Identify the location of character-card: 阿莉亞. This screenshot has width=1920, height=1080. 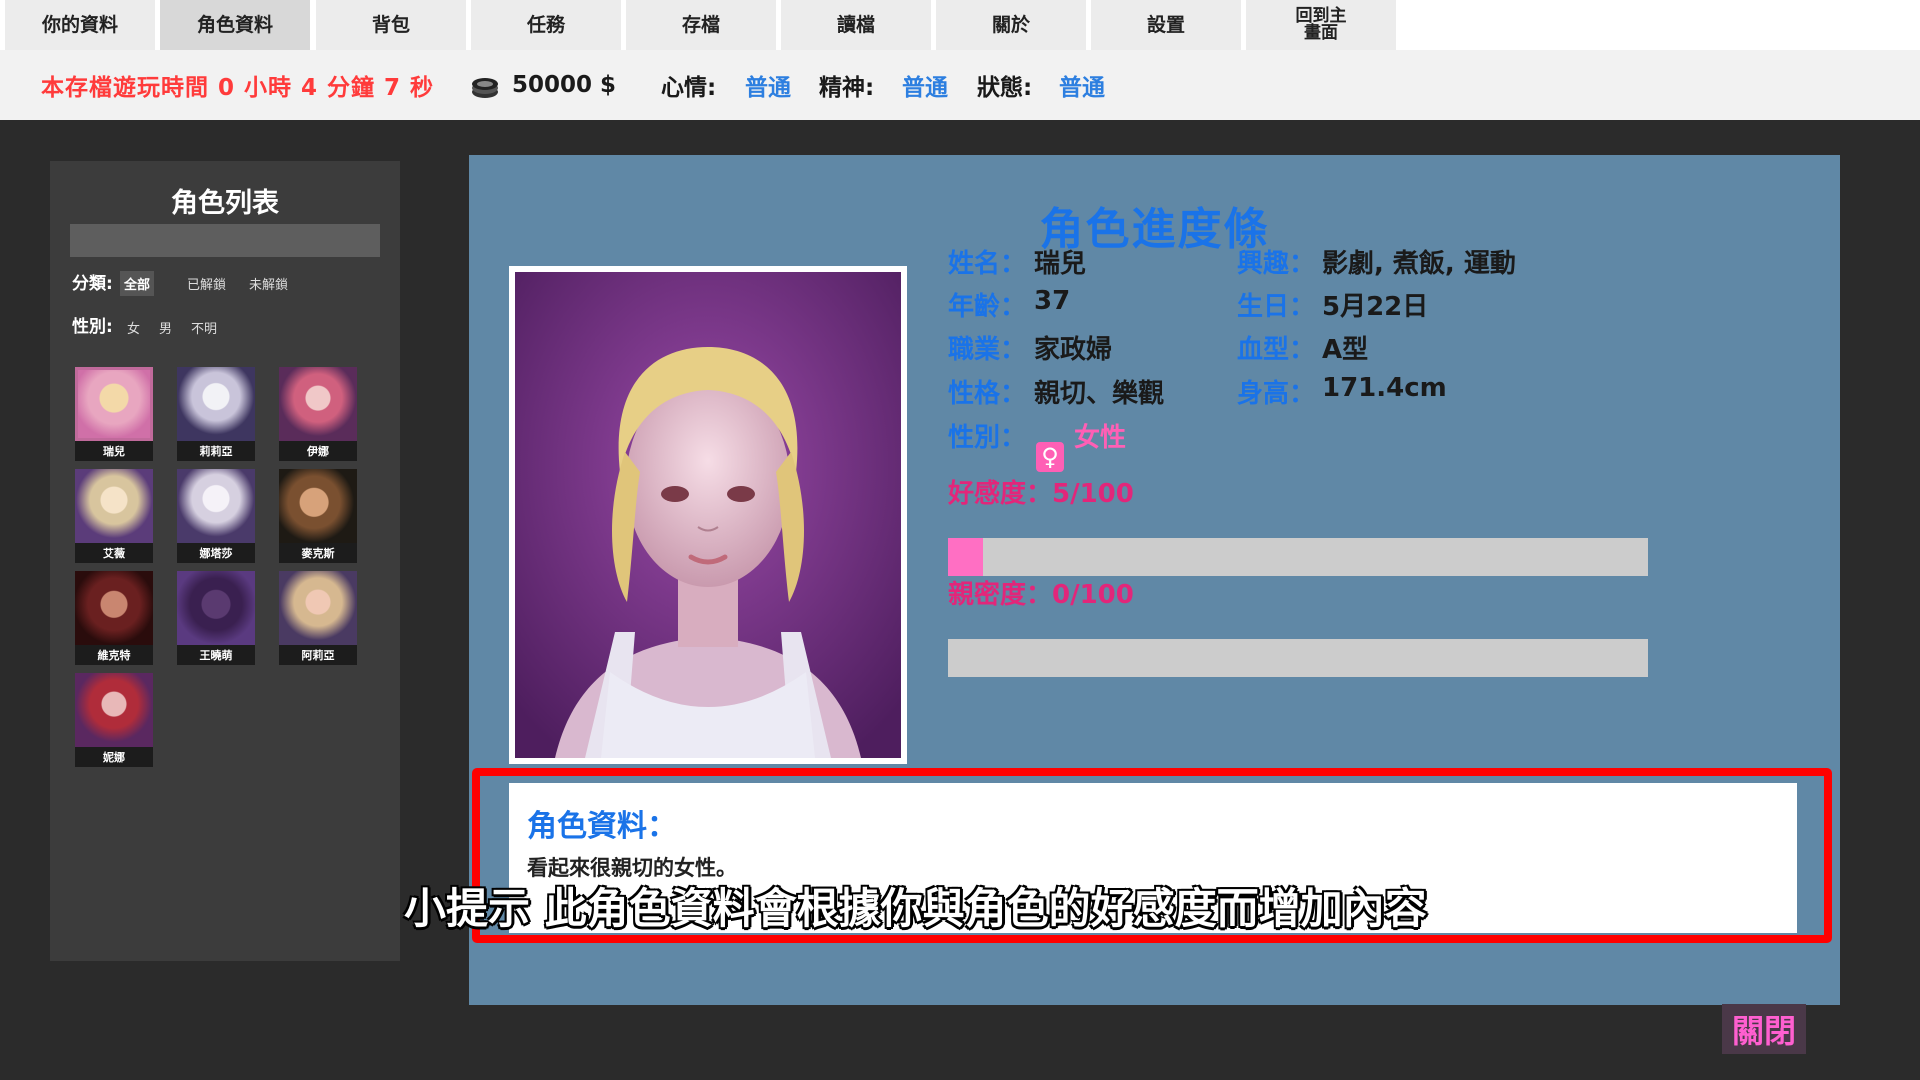
(318, 618).